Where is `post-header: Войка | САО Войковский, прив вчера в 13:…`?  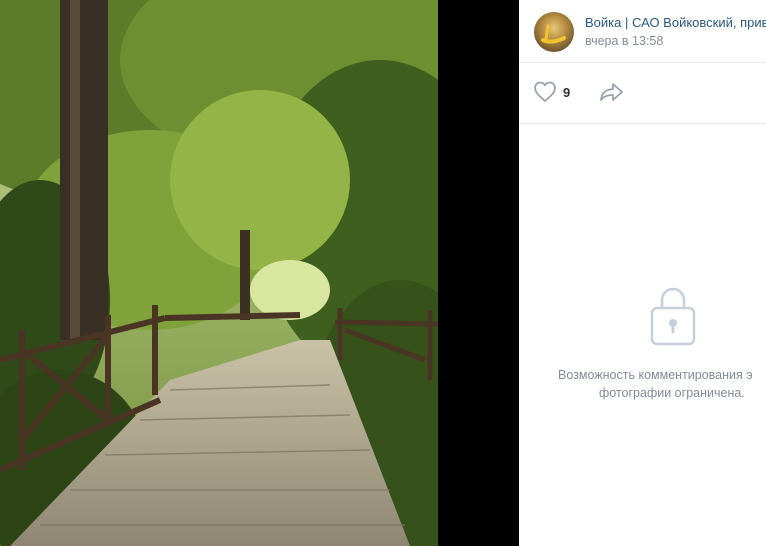 post-header: Войка | САО Войковский, прив вчера в 13:… is located at coordinates (642, 31).